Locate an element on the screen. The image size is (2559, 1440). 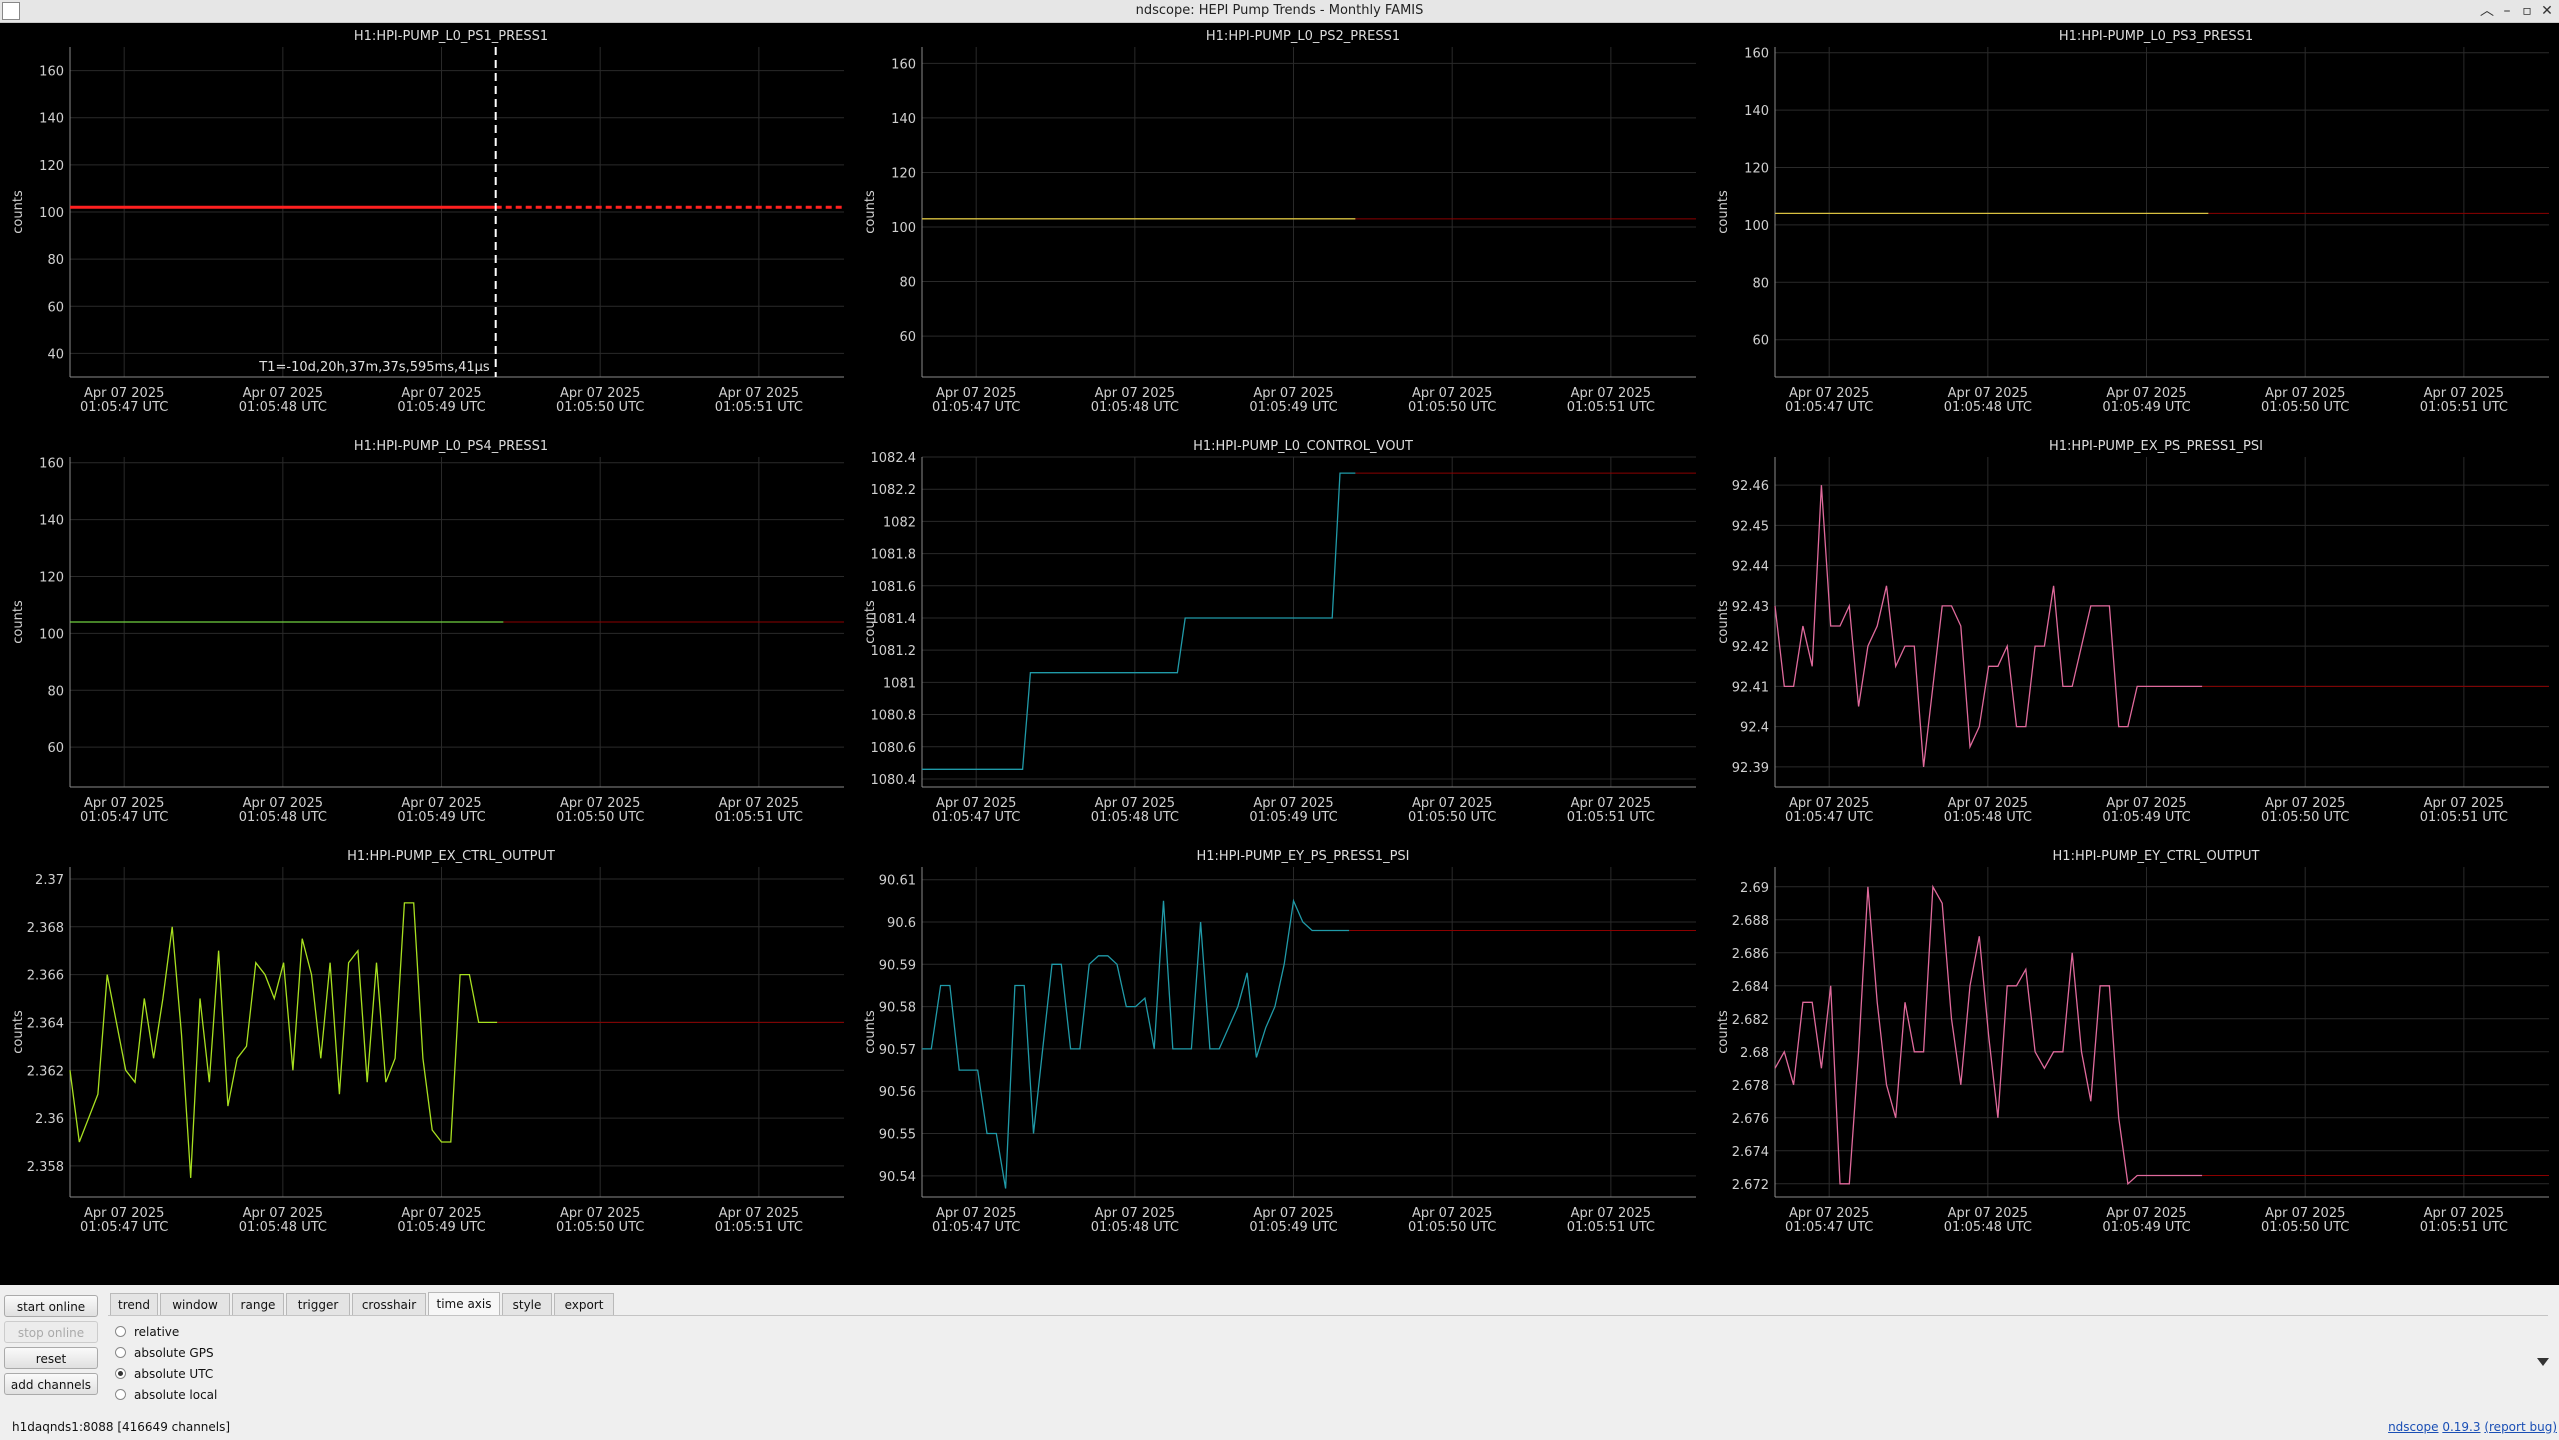
add-channels-button: add channels is located at coordinates (51, 1384).